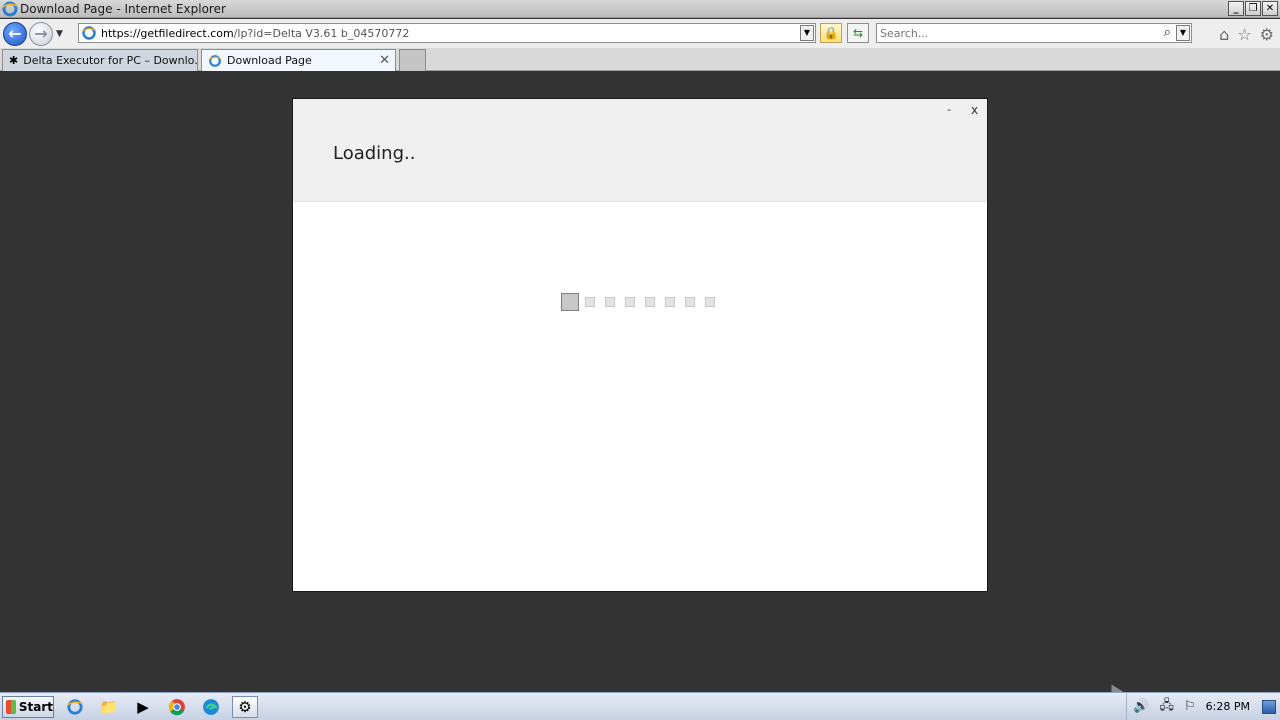 This screenshot has height=720, width=1280. Describe the element at coordinates (10, 8) in the screenshot. I see `ie-logo-icon` at that location.